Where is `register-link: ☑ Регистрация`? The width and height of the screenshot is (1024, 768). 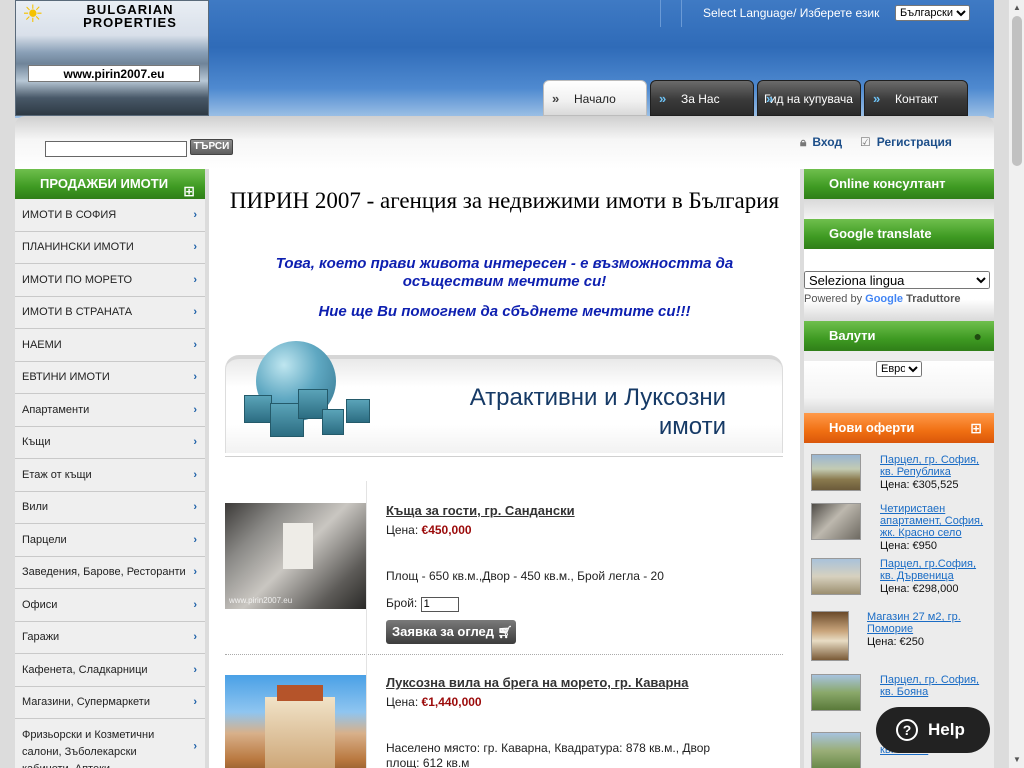
register-link: ☑ Регистрация is located at coordinates (906, 142).